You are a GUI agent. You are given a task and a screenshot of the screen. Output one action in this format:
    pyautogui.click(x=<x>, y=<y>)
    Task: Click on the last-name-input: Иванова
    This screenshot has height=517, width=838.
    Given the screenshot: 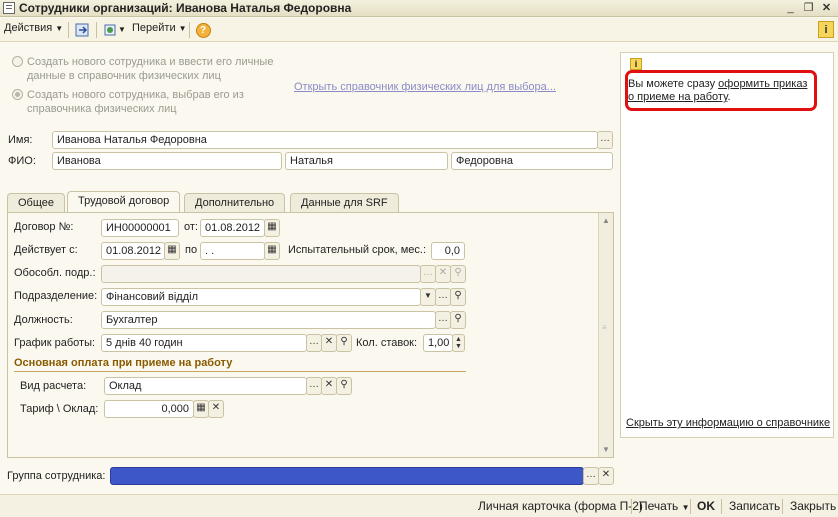 What is the action you would take?
    pyautogui.click(x=167, y=161)
    